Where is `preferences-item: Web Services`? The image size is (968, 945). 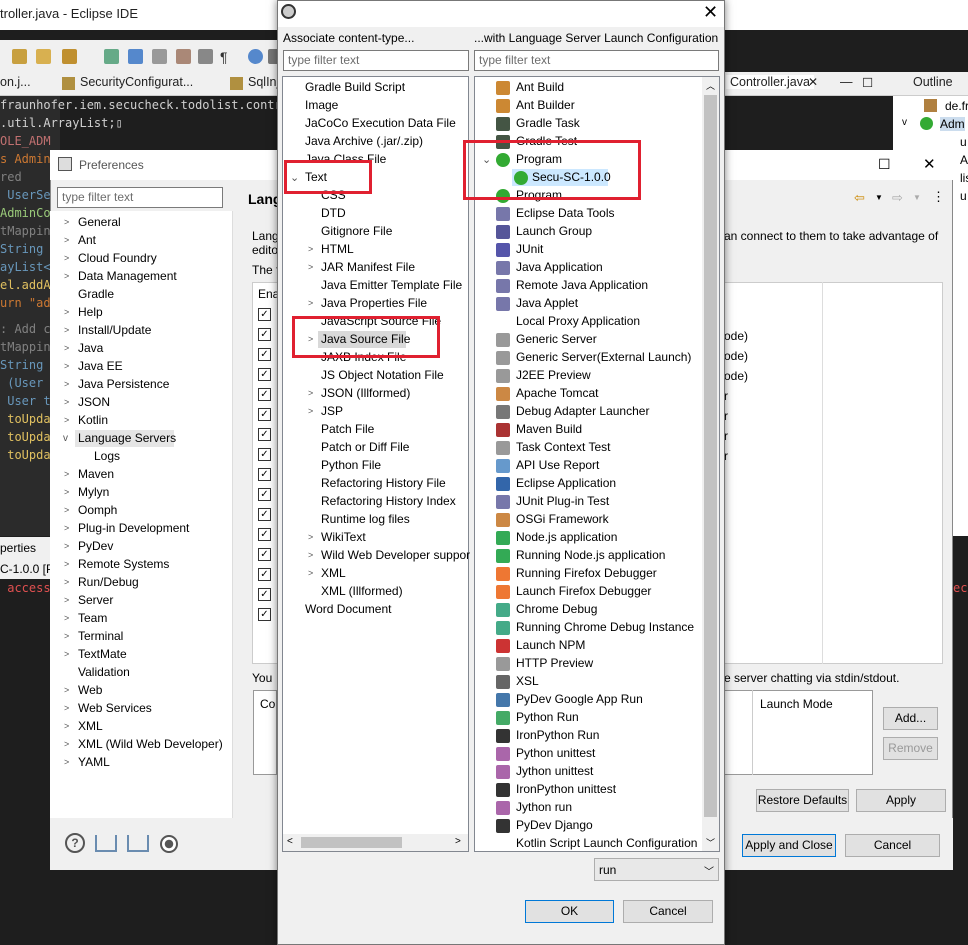
preferences-item: Web Services is located at coordinates (115, 708).